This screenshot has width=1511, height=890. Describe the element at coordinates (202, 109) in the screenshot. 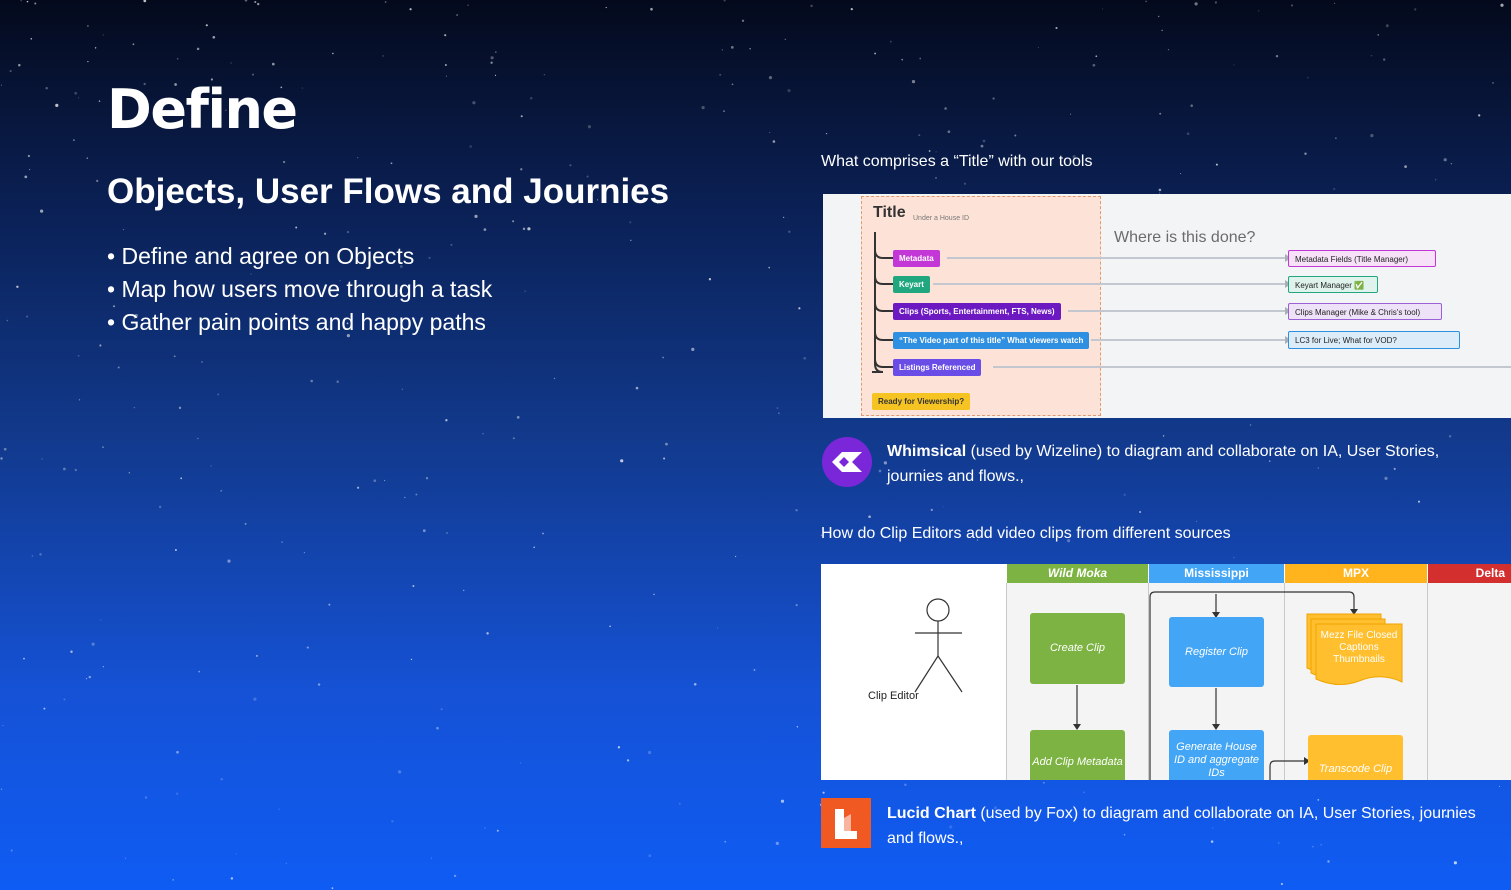

I see `slide-heading: Define` at that location.